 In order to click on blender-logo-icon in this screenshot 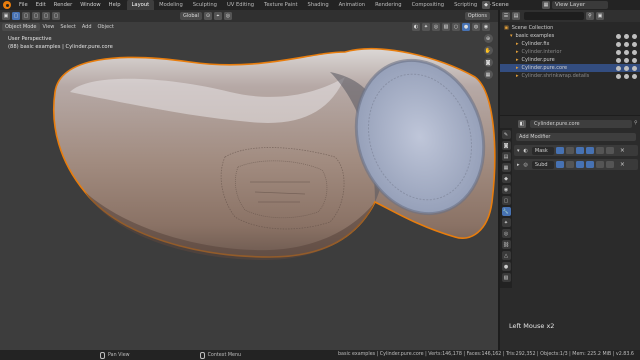, I will do `click(7, 5)`.